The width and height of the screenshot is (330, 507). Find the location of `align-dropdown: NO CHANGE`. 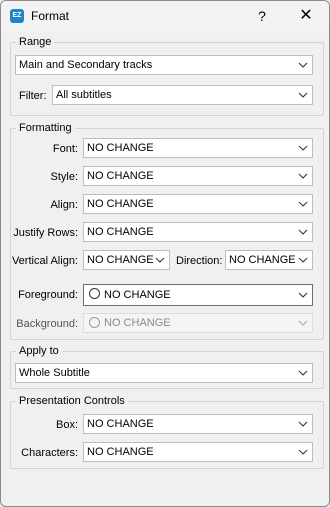

align-dropdown: NO CHANGE is located at coordinates (198, 204).